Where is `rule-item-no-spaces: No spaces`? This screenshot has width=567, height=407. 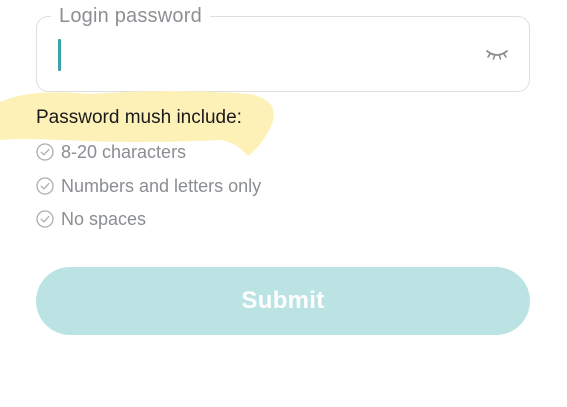 rule-item-no-spaces: No spaces is located at coordinates (91, 219).